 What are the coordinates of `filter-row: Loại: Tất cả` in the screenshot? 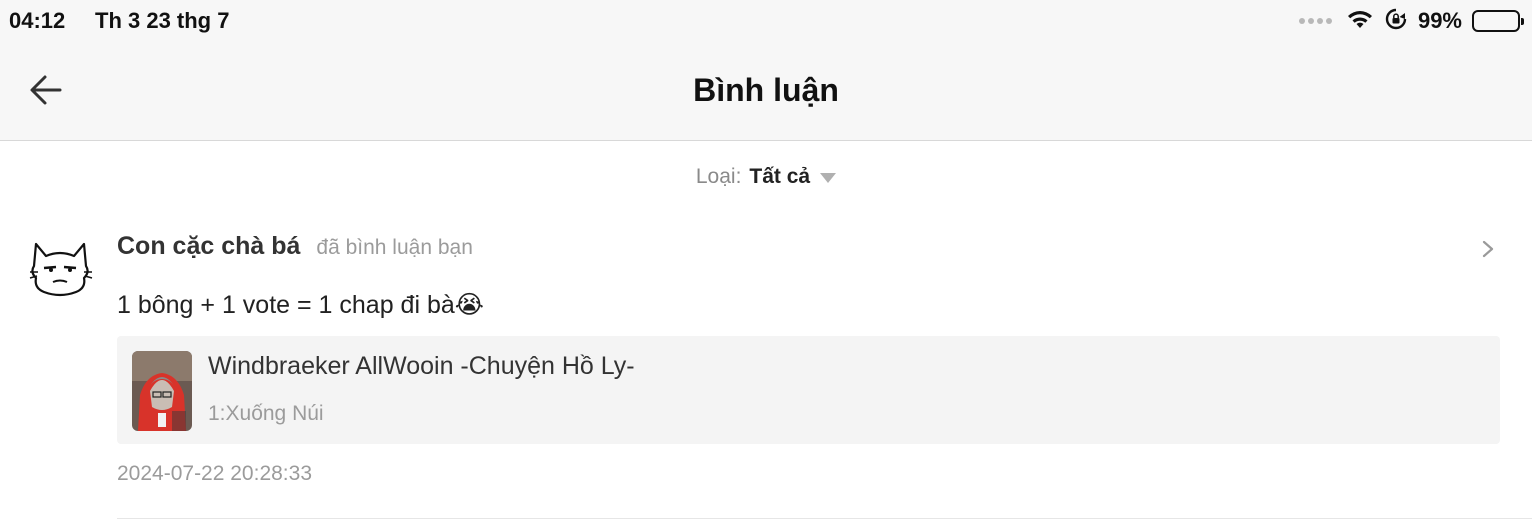 It's located at (766, 177).